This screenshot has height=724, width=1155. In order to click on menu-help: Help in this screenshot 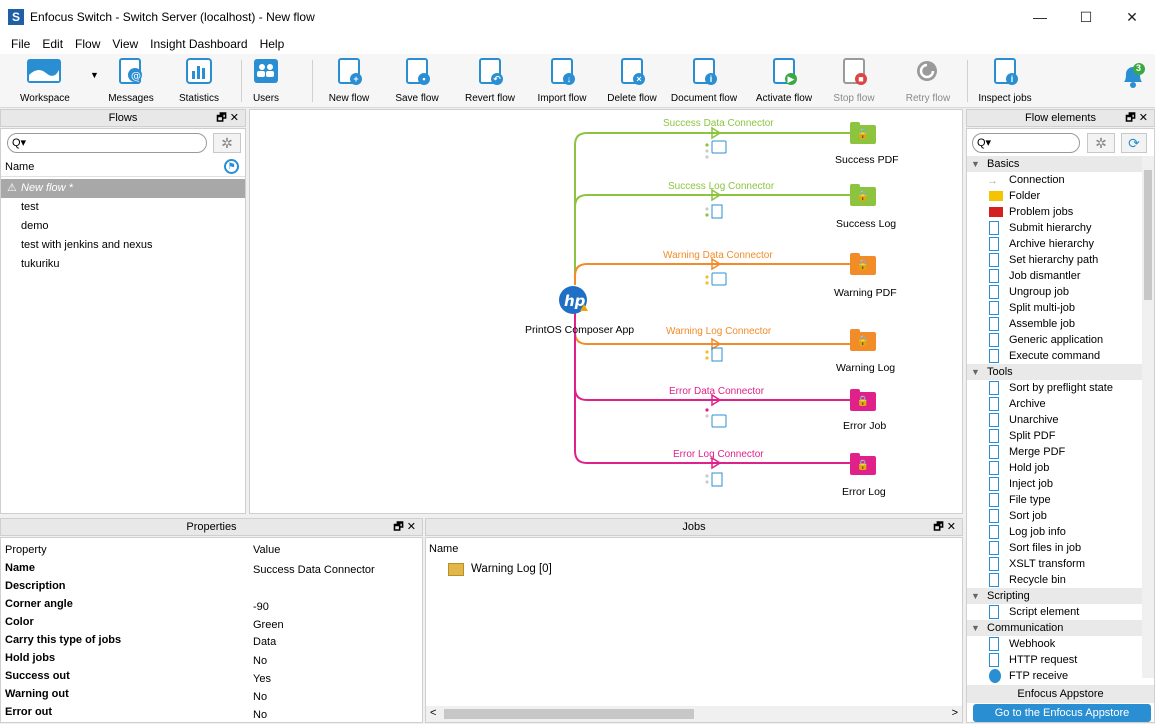, I will do `click(272, 44)`.